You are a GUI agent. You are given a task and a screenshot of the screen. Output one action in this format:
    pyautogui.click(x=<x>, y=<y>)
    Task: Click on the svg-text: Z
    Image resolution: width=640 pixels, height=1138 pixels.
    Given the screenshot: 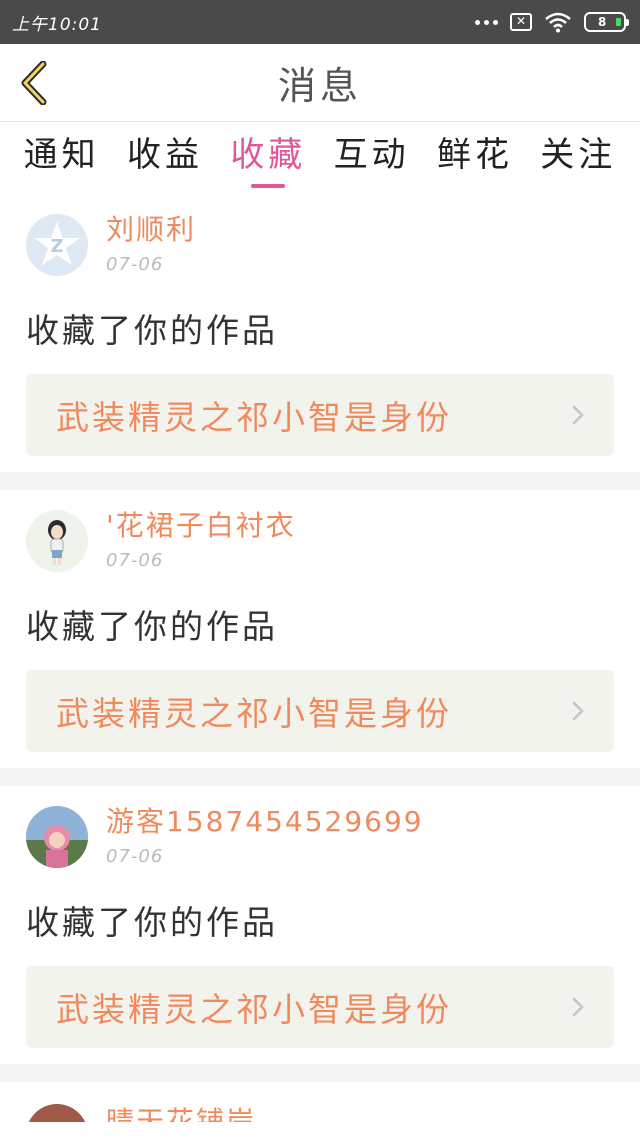 What is the action you would take?
    pyautogui.click(x=56, y=246)
    